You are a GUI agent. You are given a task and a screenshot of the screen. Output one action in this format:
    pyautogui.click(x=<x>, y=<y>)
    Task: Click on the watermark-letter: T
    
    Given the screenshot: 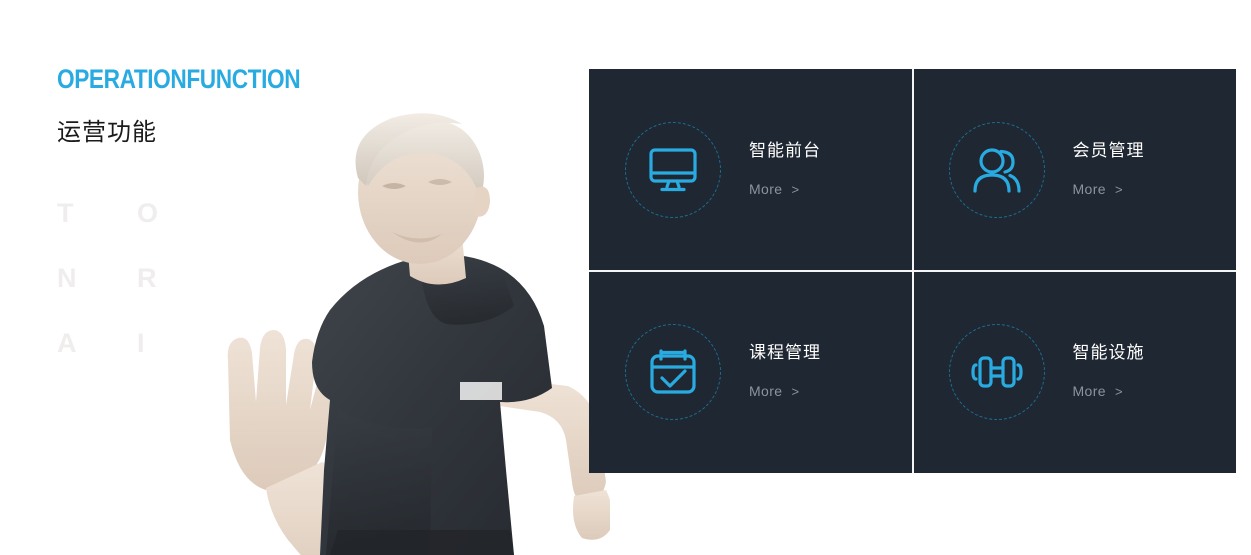 What is the action you would take?
    pyautogui.click(x=65, y=213)
    